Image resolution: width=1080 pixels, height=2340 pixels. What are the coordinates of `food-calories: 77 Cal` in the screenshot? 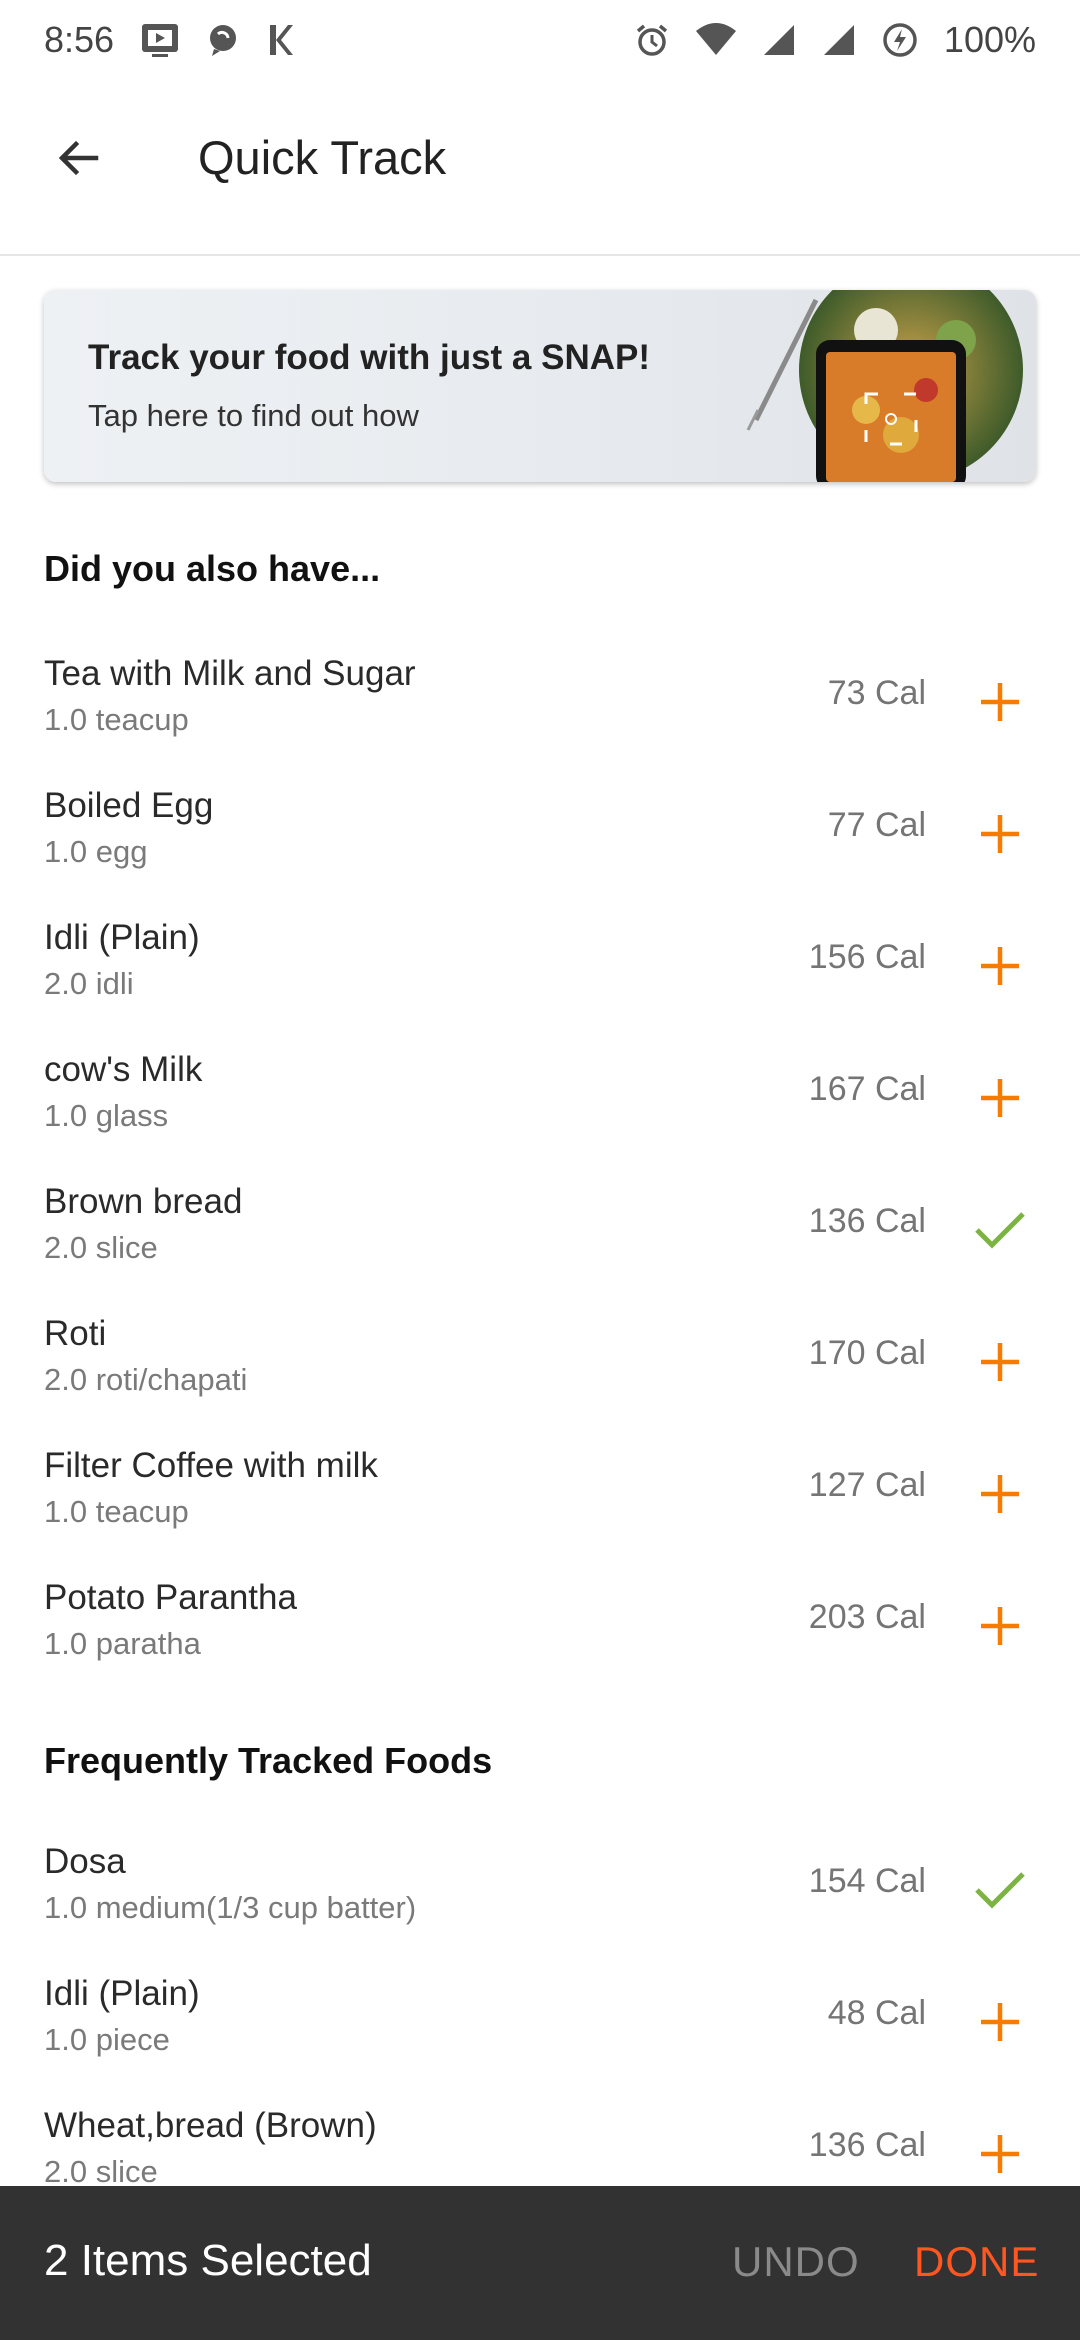 It's located at (876, 825).